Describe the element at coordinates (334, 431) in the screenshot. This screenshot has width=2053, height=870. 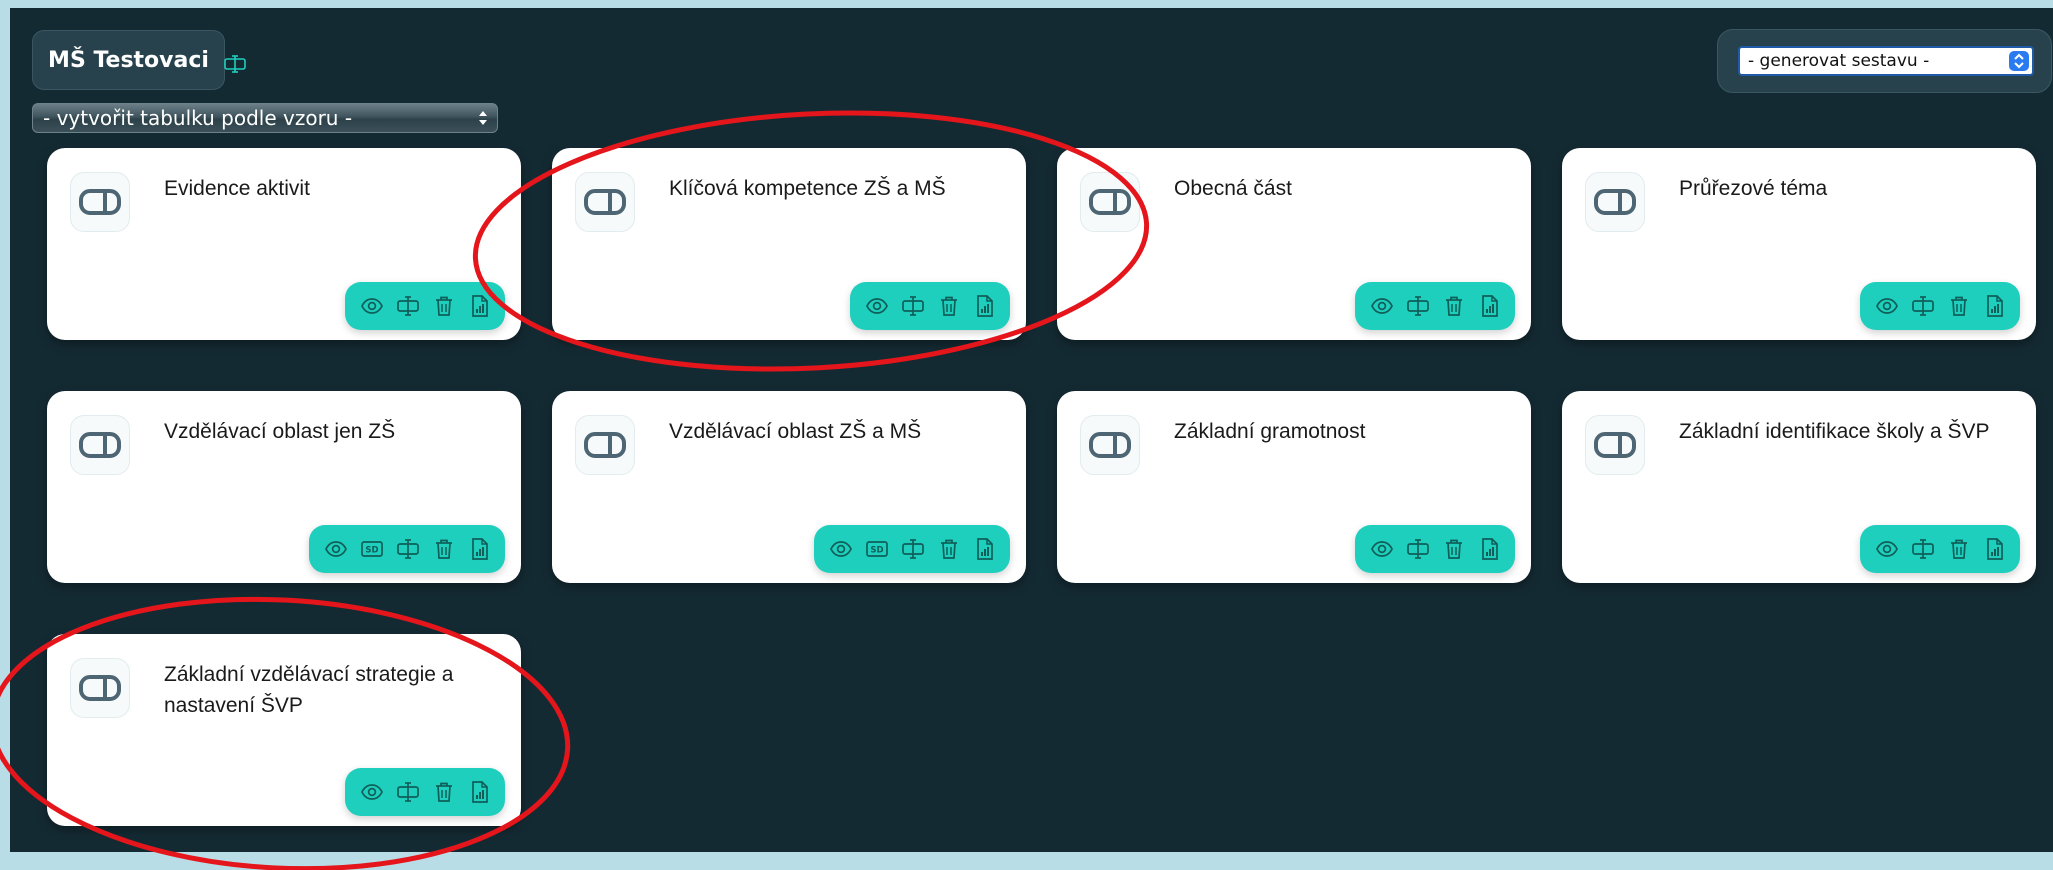
I see `card-title: Vzdělávací oblast jen ZŠ` at that location.